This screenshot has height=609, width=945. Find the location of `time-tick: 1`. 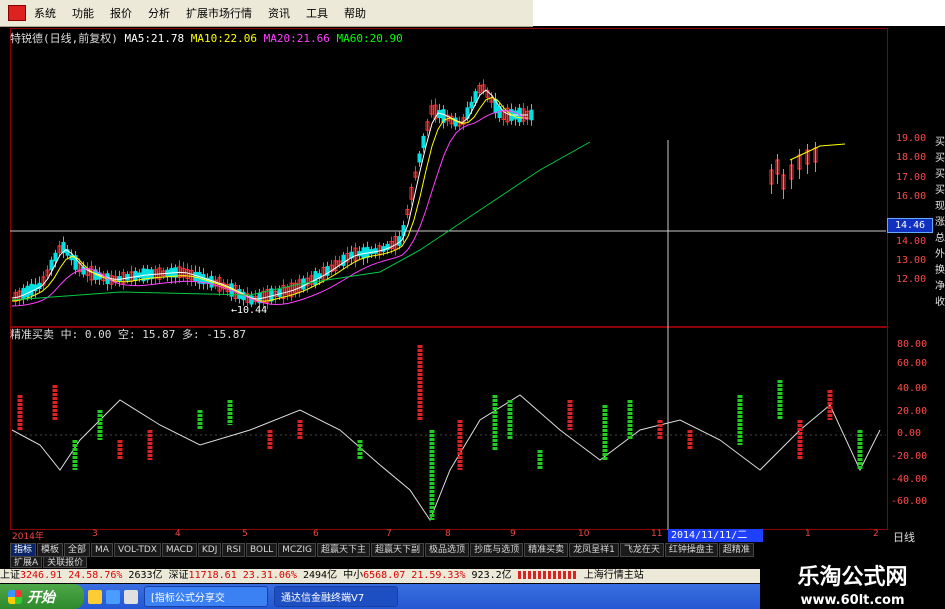

time-tick: 1 is located at coordinates (808, 534).